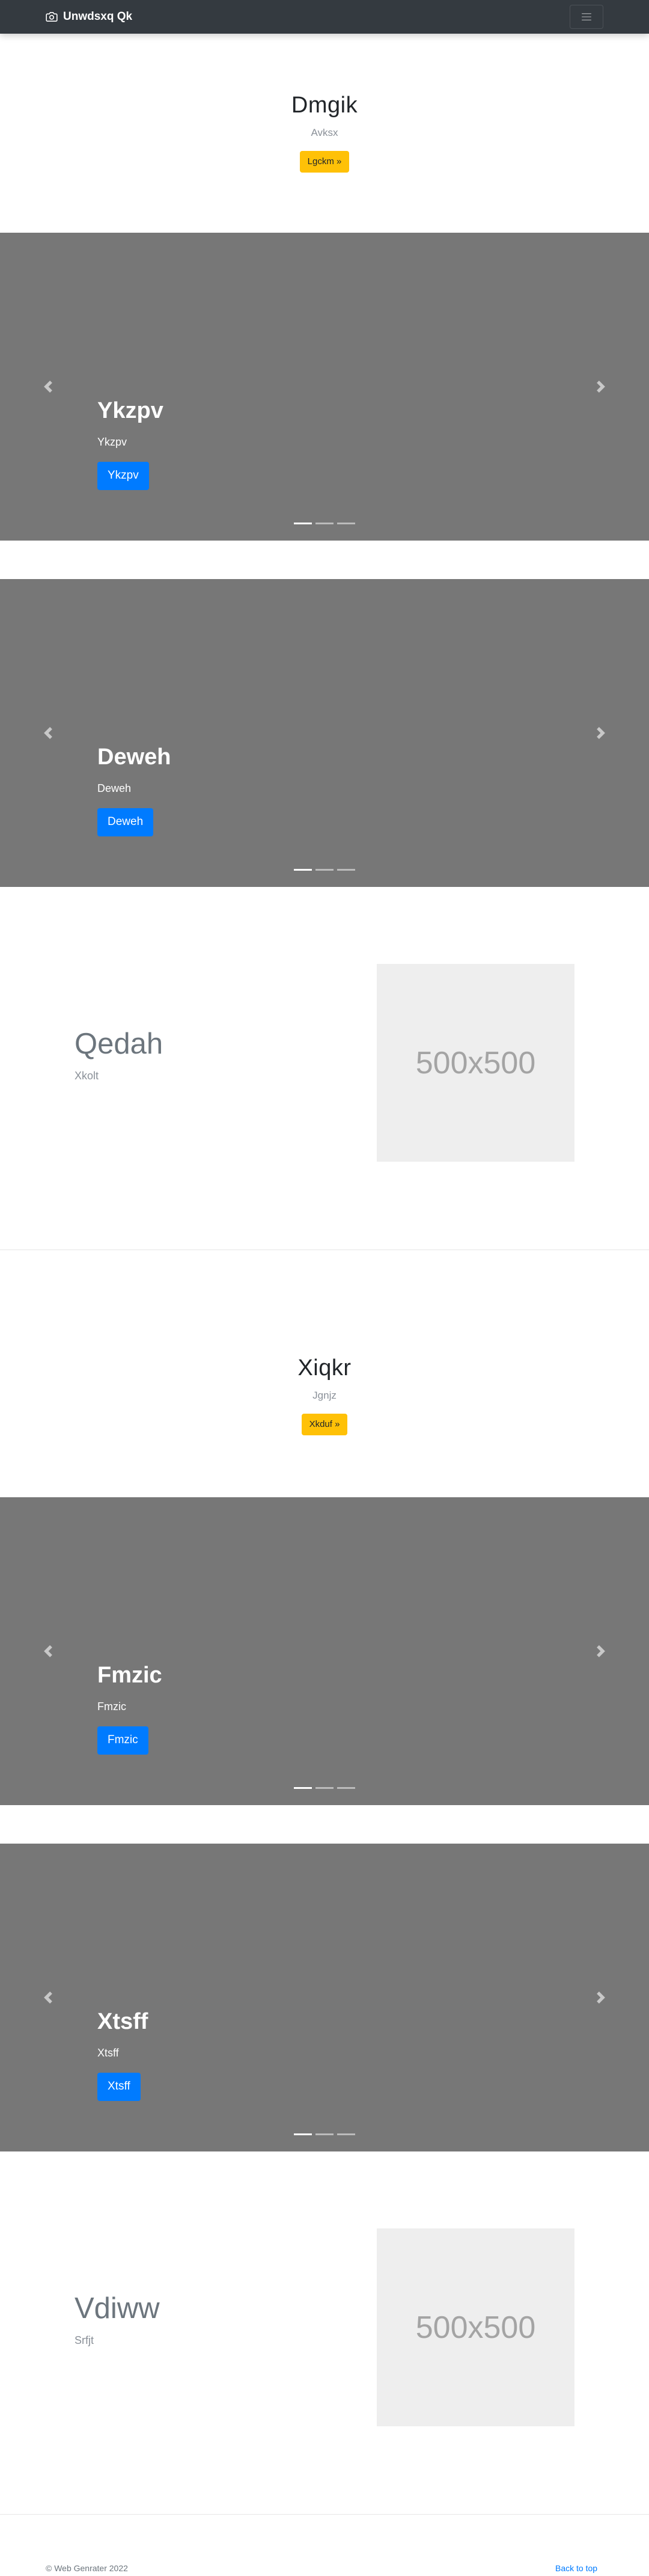 The image size is (649, 2576). I want to click on navbar: Unwdsxq Qk, so click(324, 17).